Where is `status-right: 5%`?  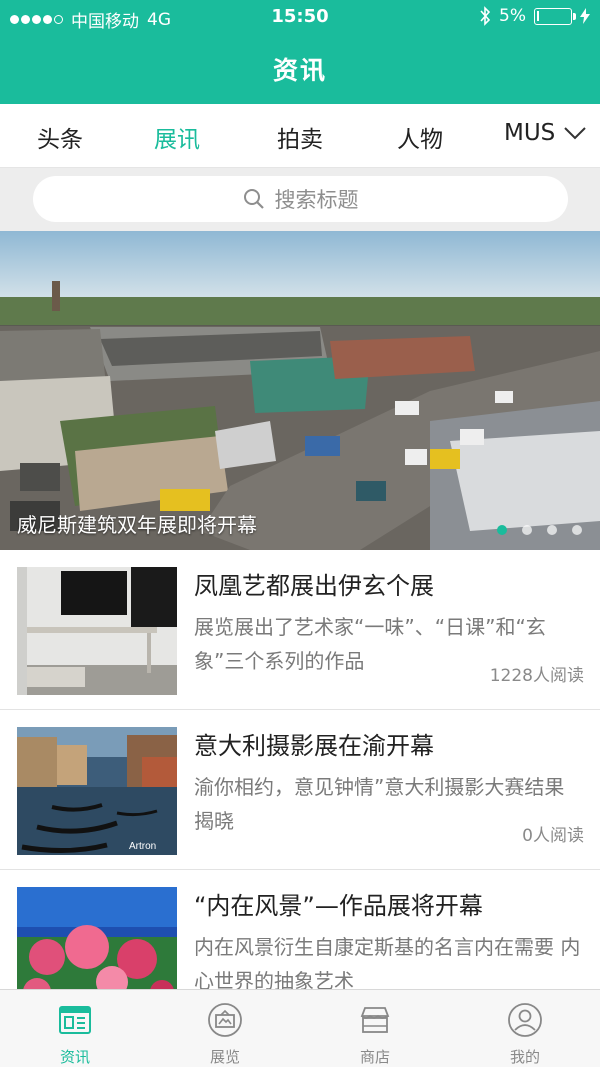
status-right: 5% is located at coordinates (534, 16).